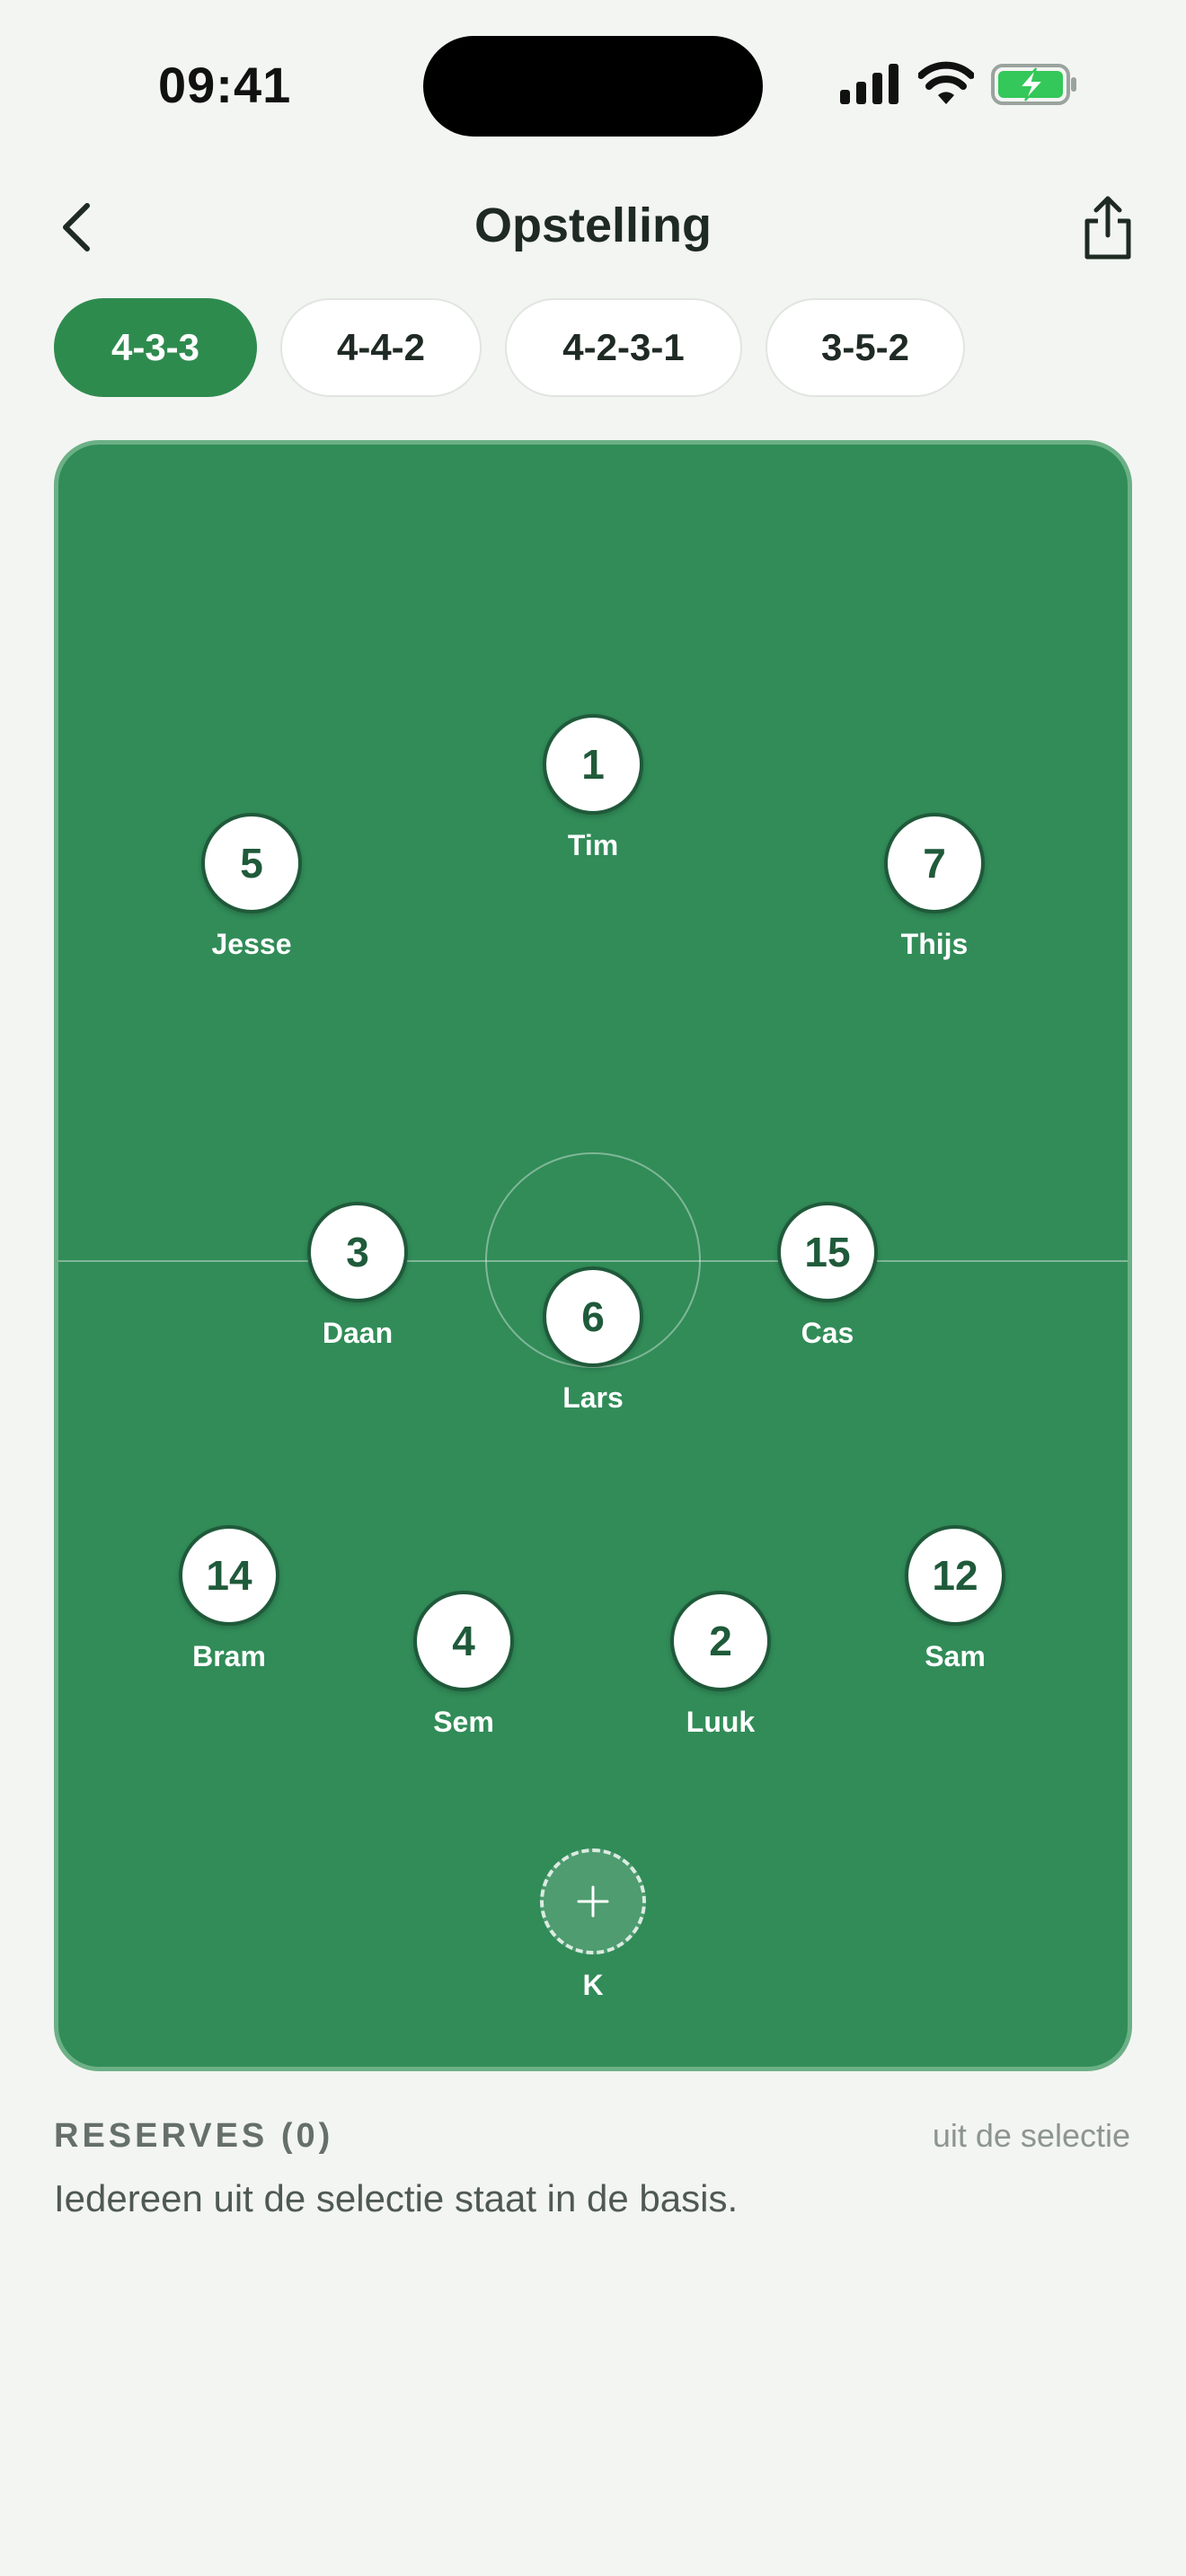  Describe the element at coordinates (955, 1656) in the screenshot. I see `player-name: Sam` at that location.